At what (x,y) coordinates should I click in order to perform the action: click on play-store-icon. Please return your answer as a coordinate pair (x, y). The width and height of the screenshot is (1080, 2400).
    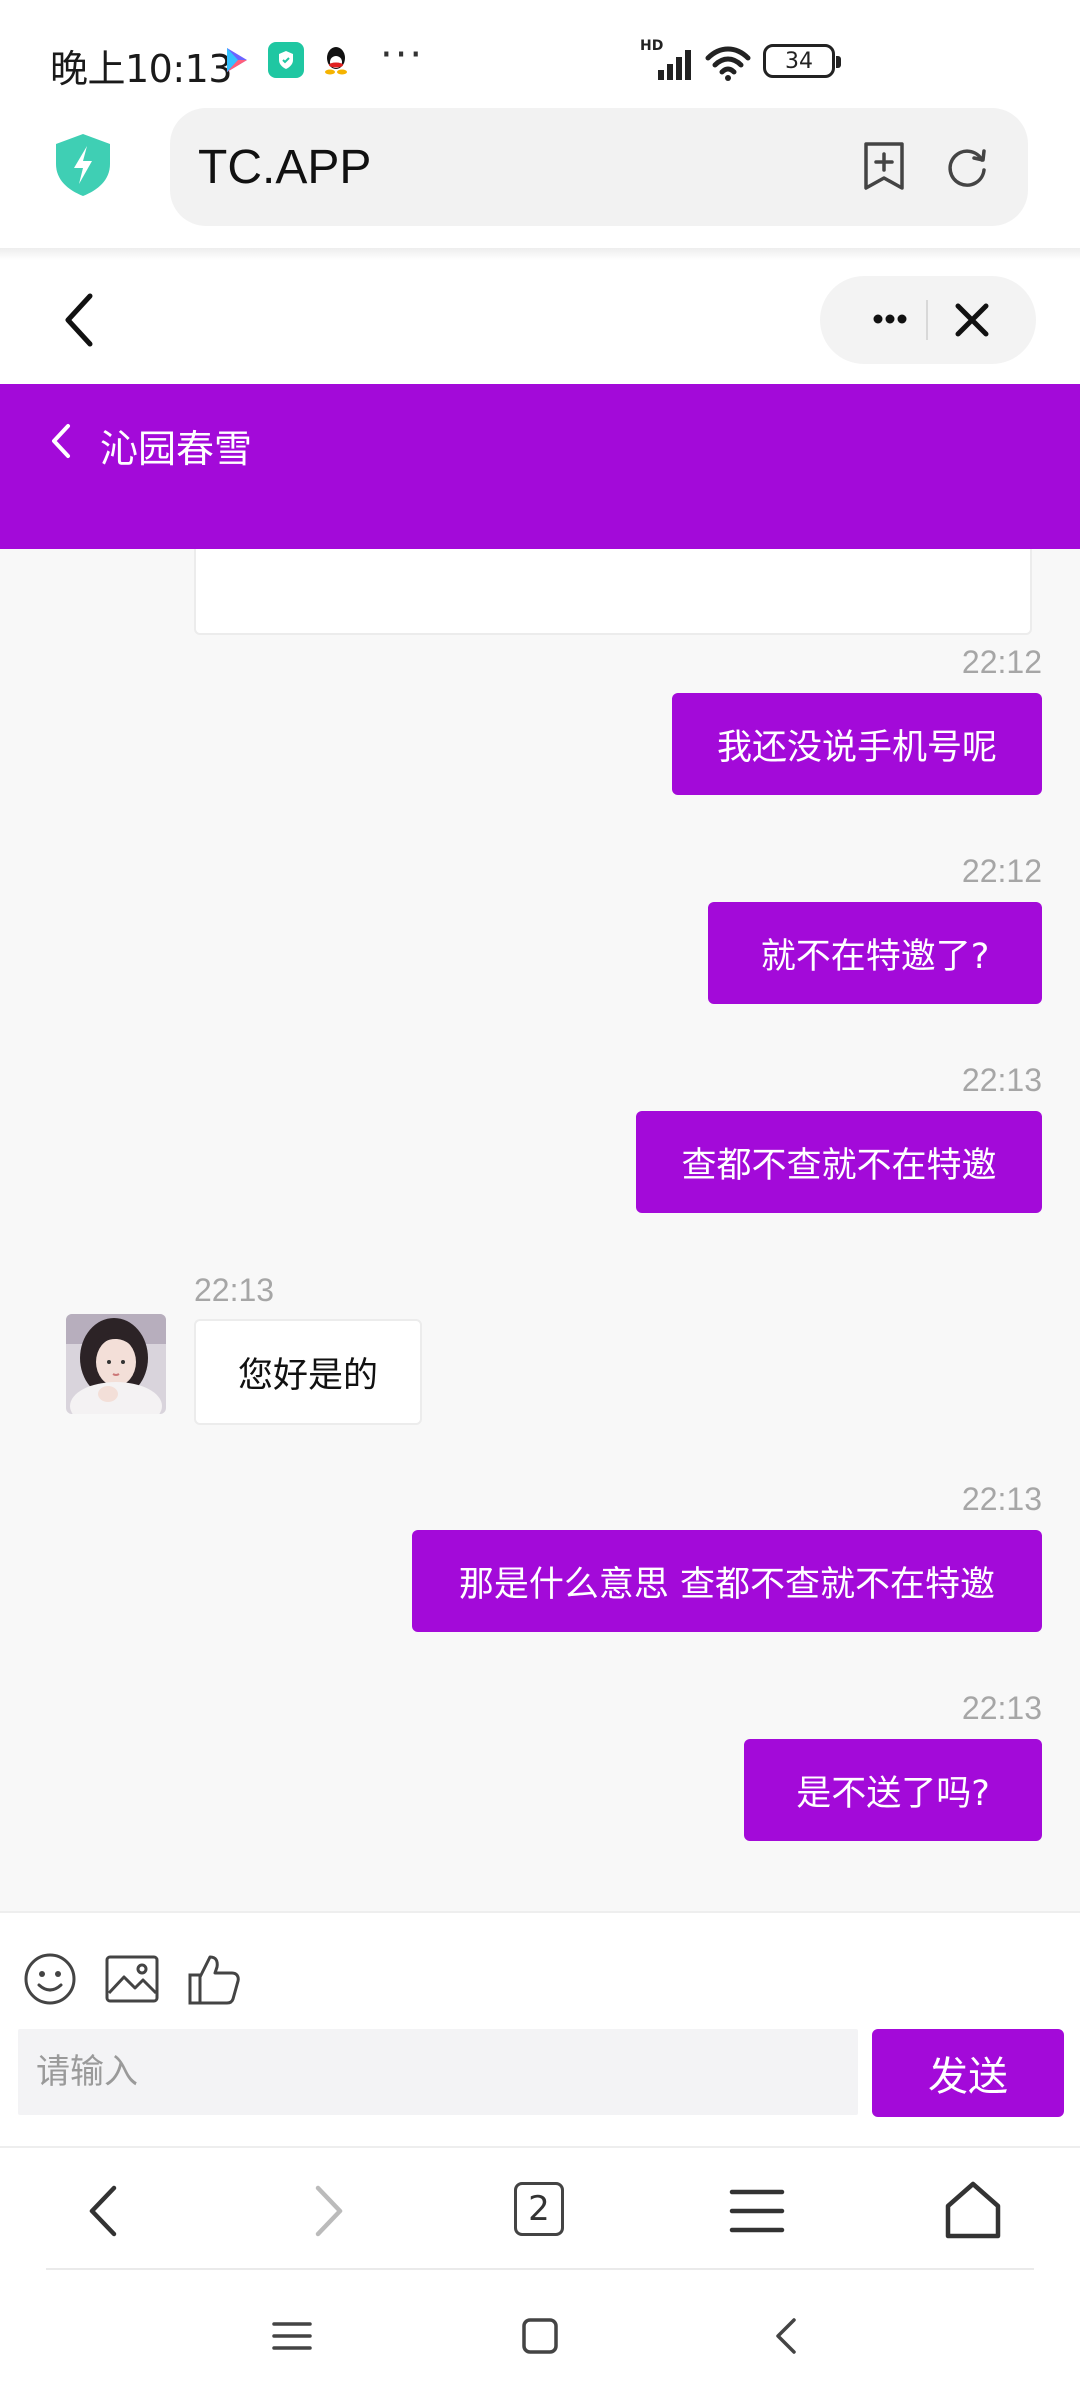
    Looking at the image, I should click on (236, 60).